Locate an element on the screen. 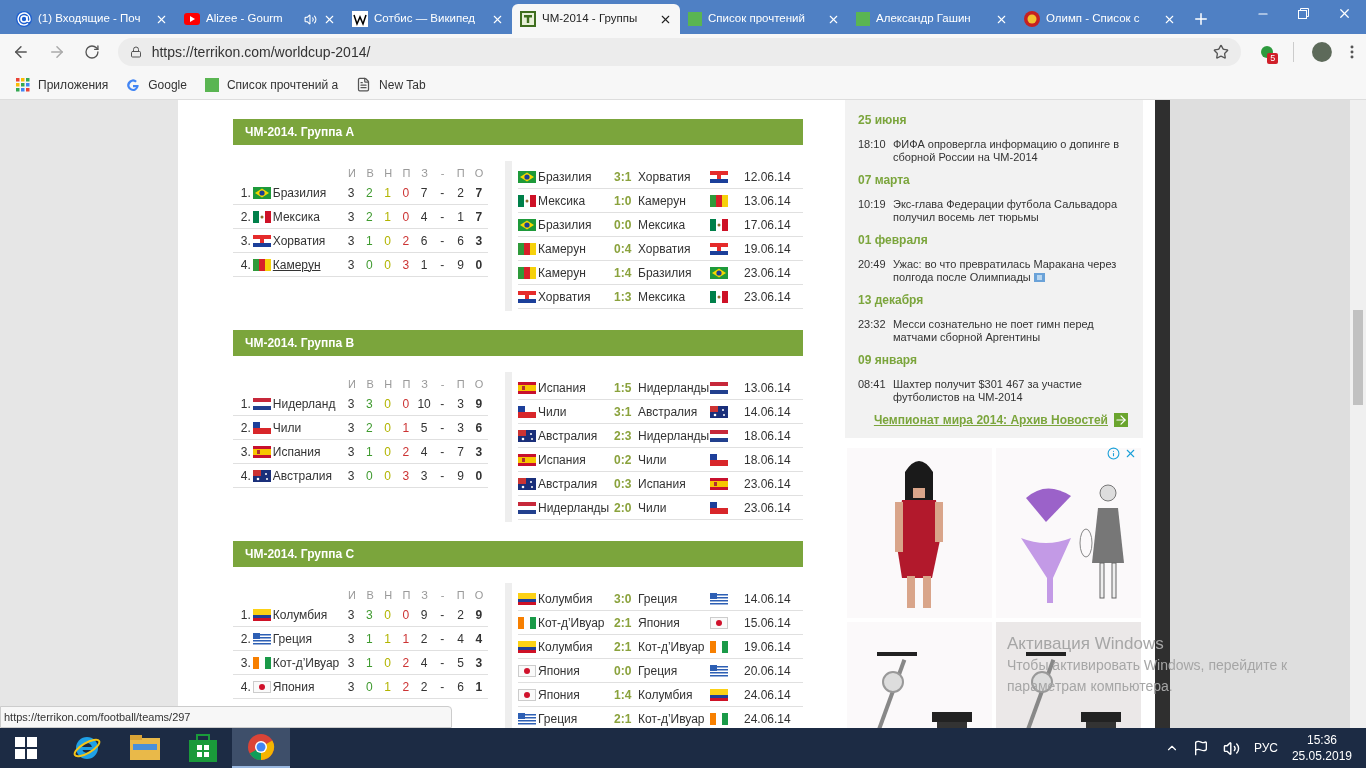 Image resolution: width=1366 pixels, height=768 pixels. browser-tab: Сотбис — Википед is located at coordinates (428, 19).